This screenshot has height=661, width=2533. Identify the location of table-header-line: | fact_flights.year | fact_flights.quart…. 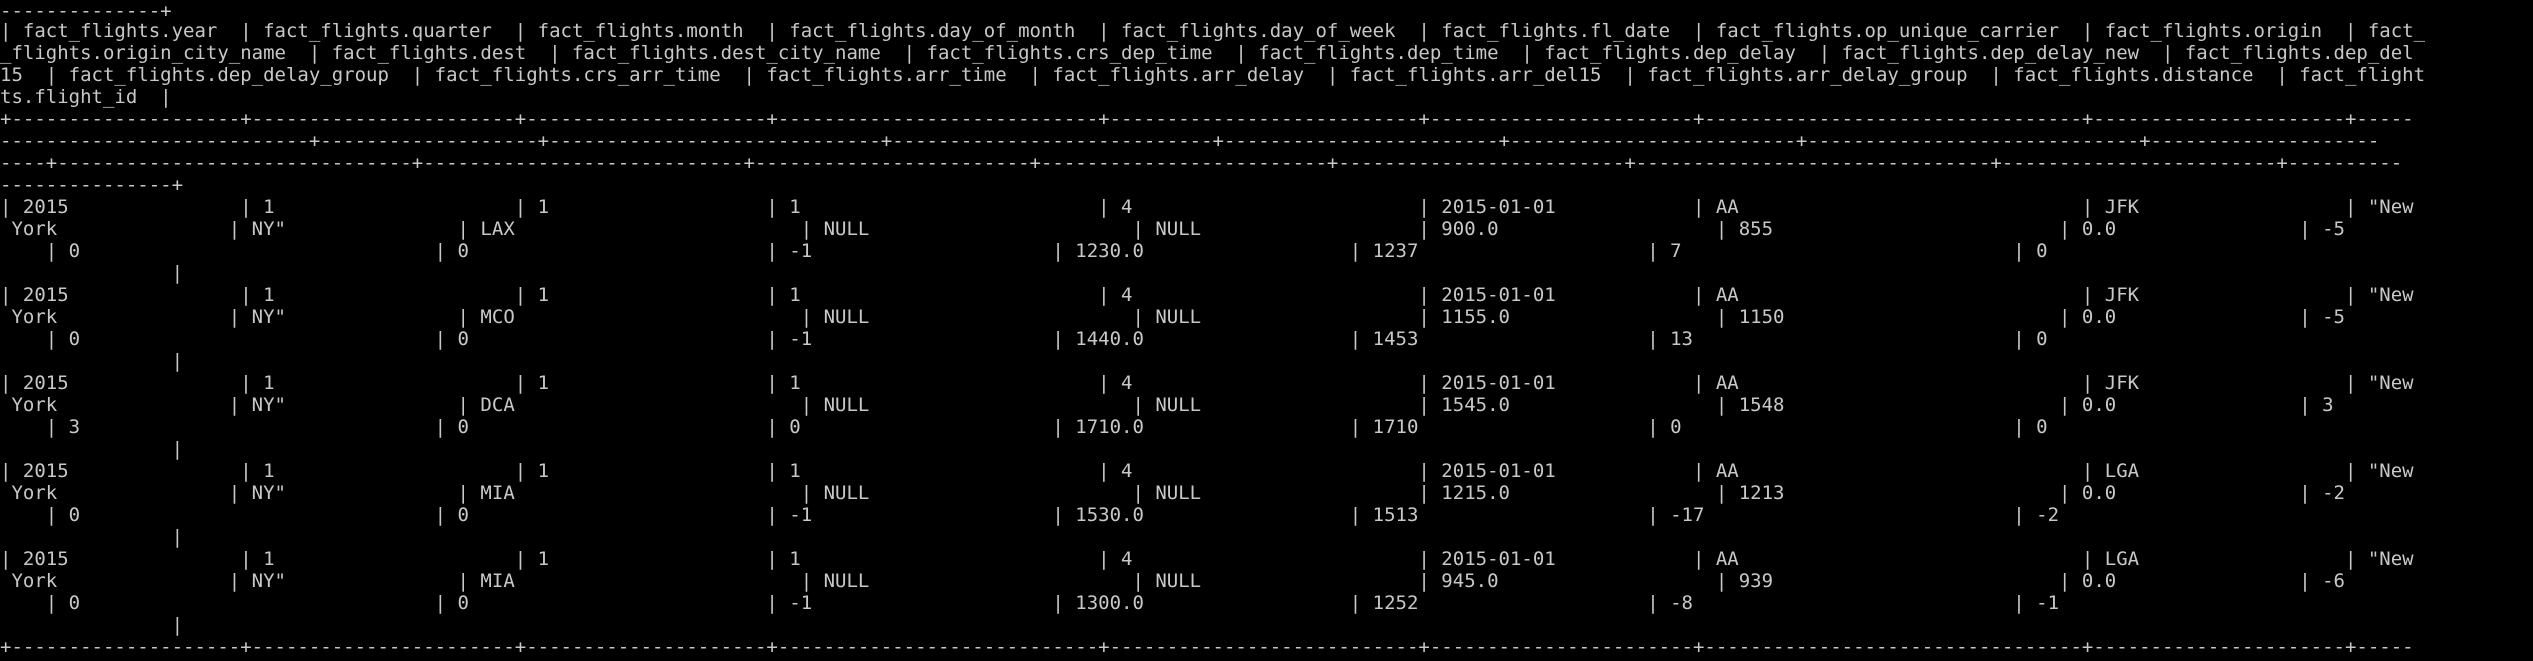
(1213, 31).